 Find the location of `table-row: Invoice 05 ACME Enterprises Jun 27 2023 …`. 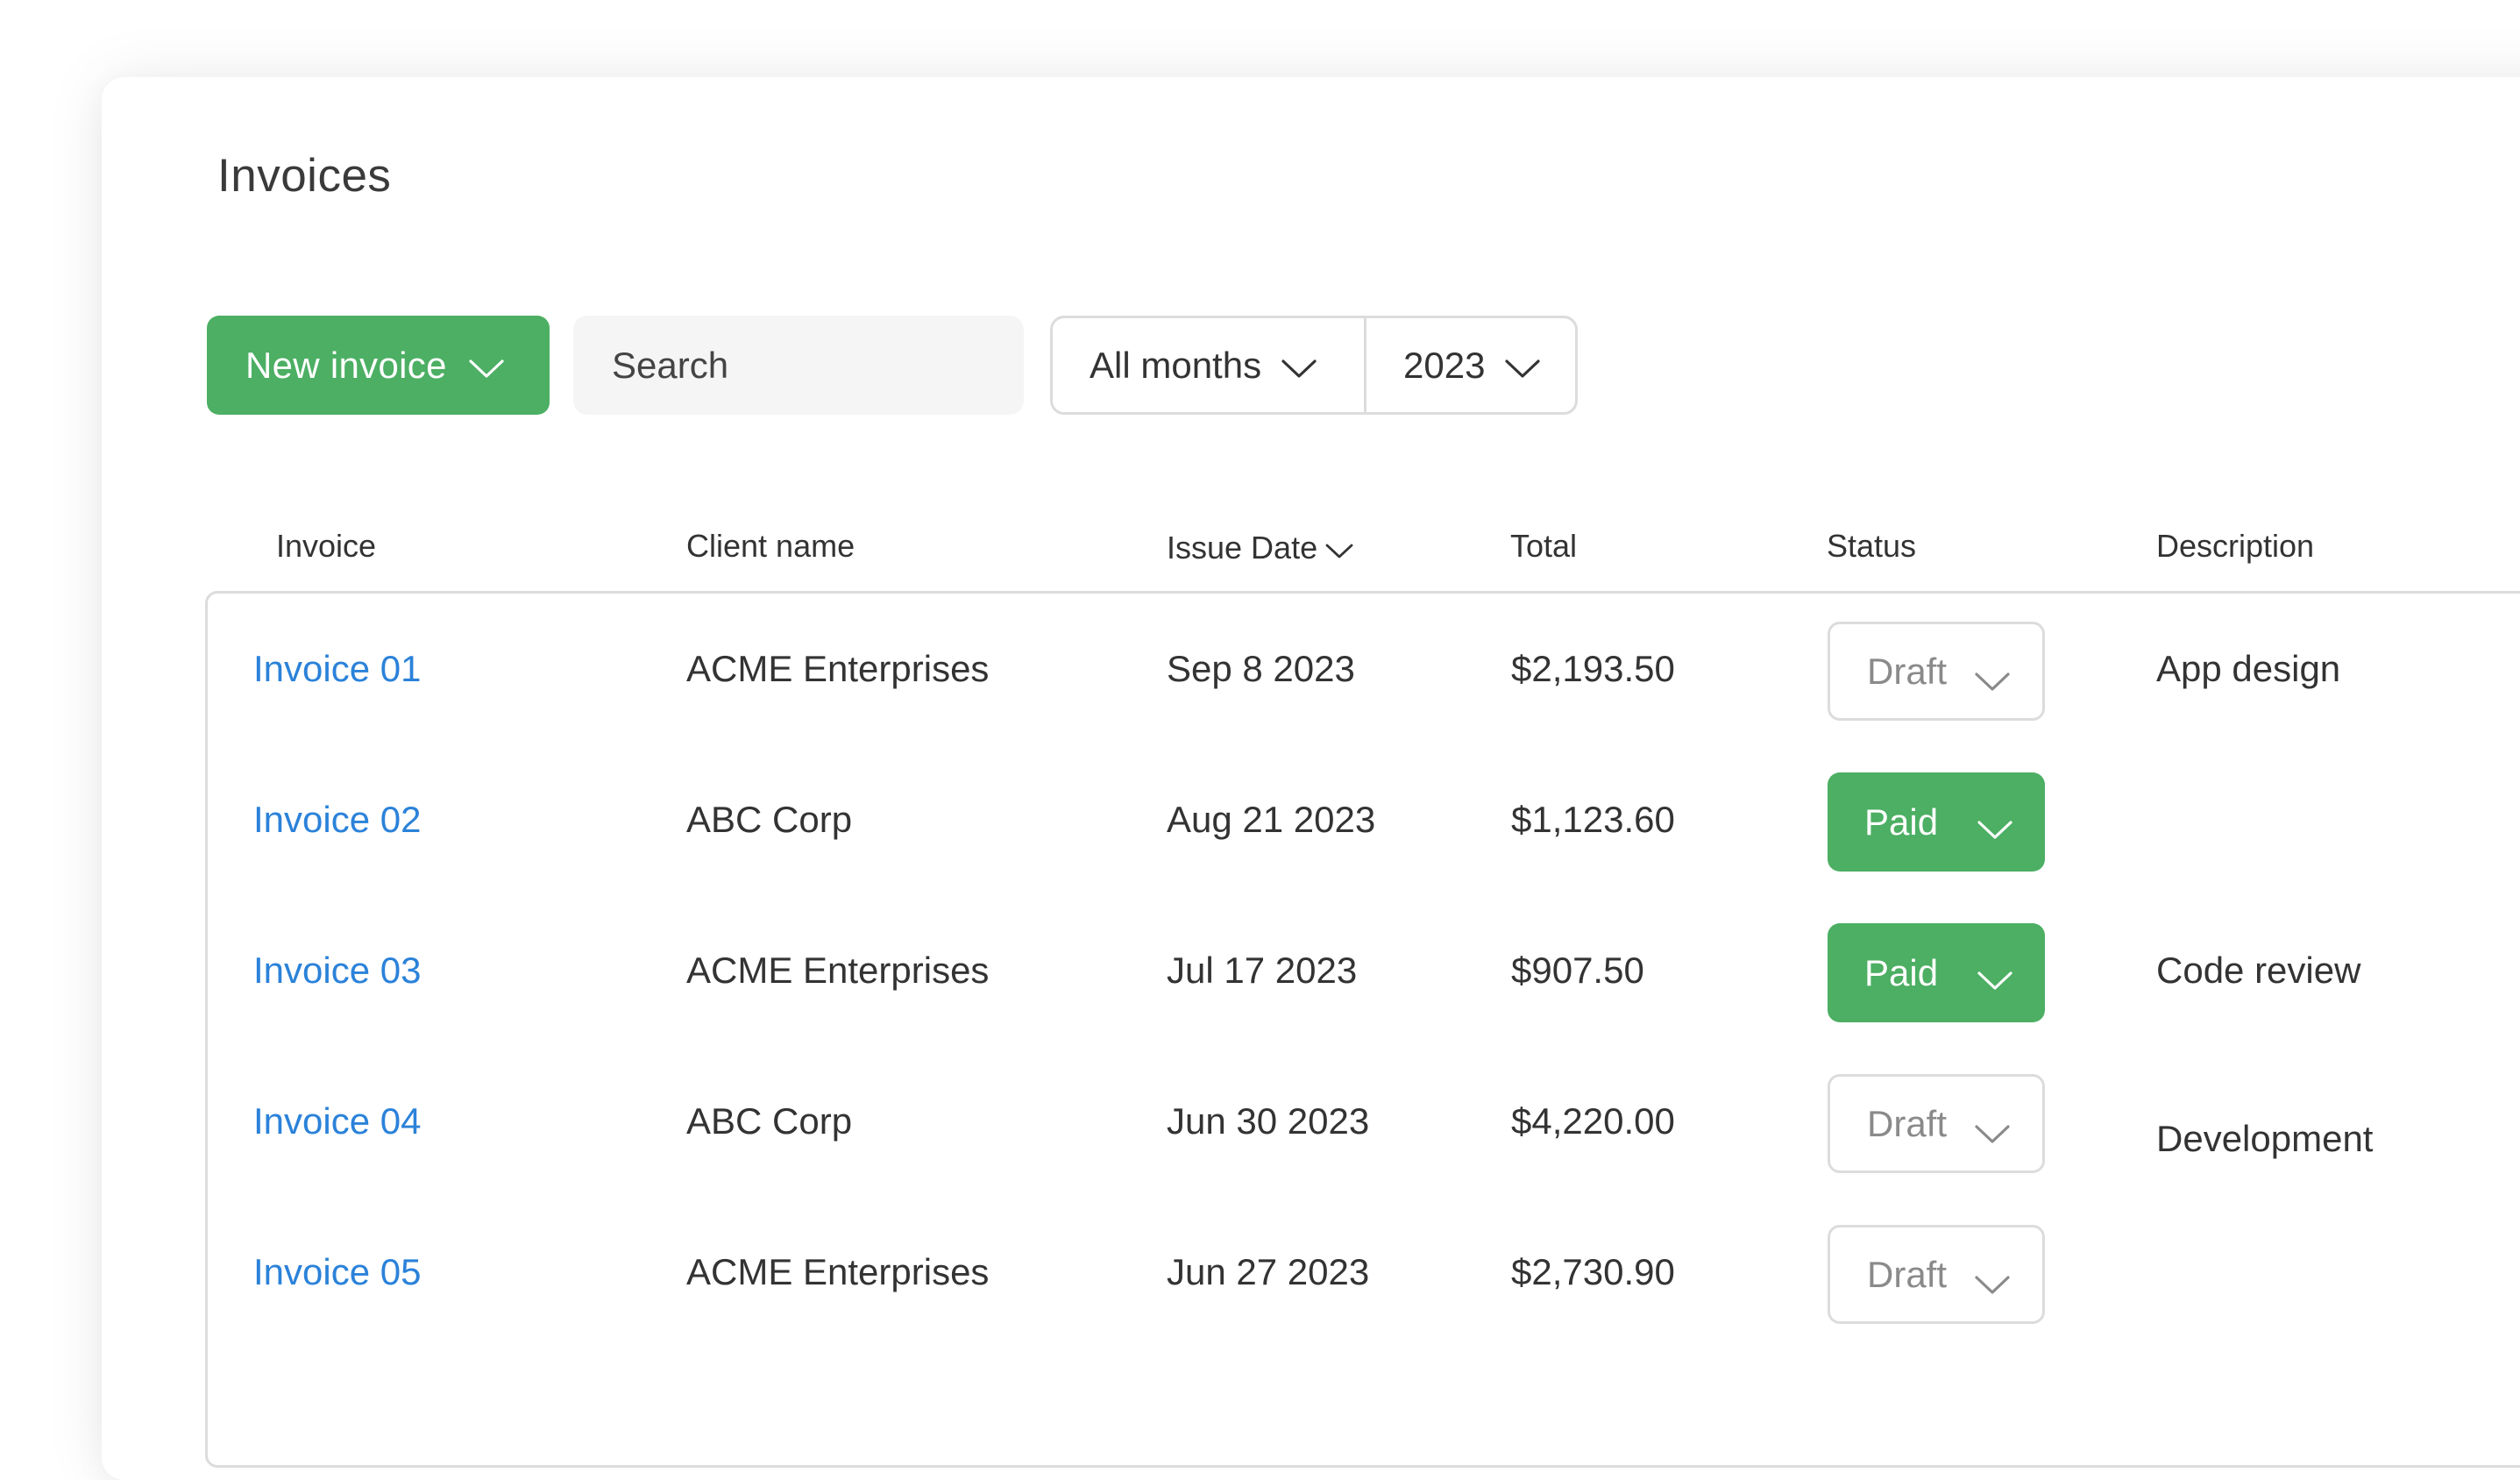

table-row: Invoice 05 ACME Enterprises Jun 27 2023 … is located at coordinates (1364, 1272).